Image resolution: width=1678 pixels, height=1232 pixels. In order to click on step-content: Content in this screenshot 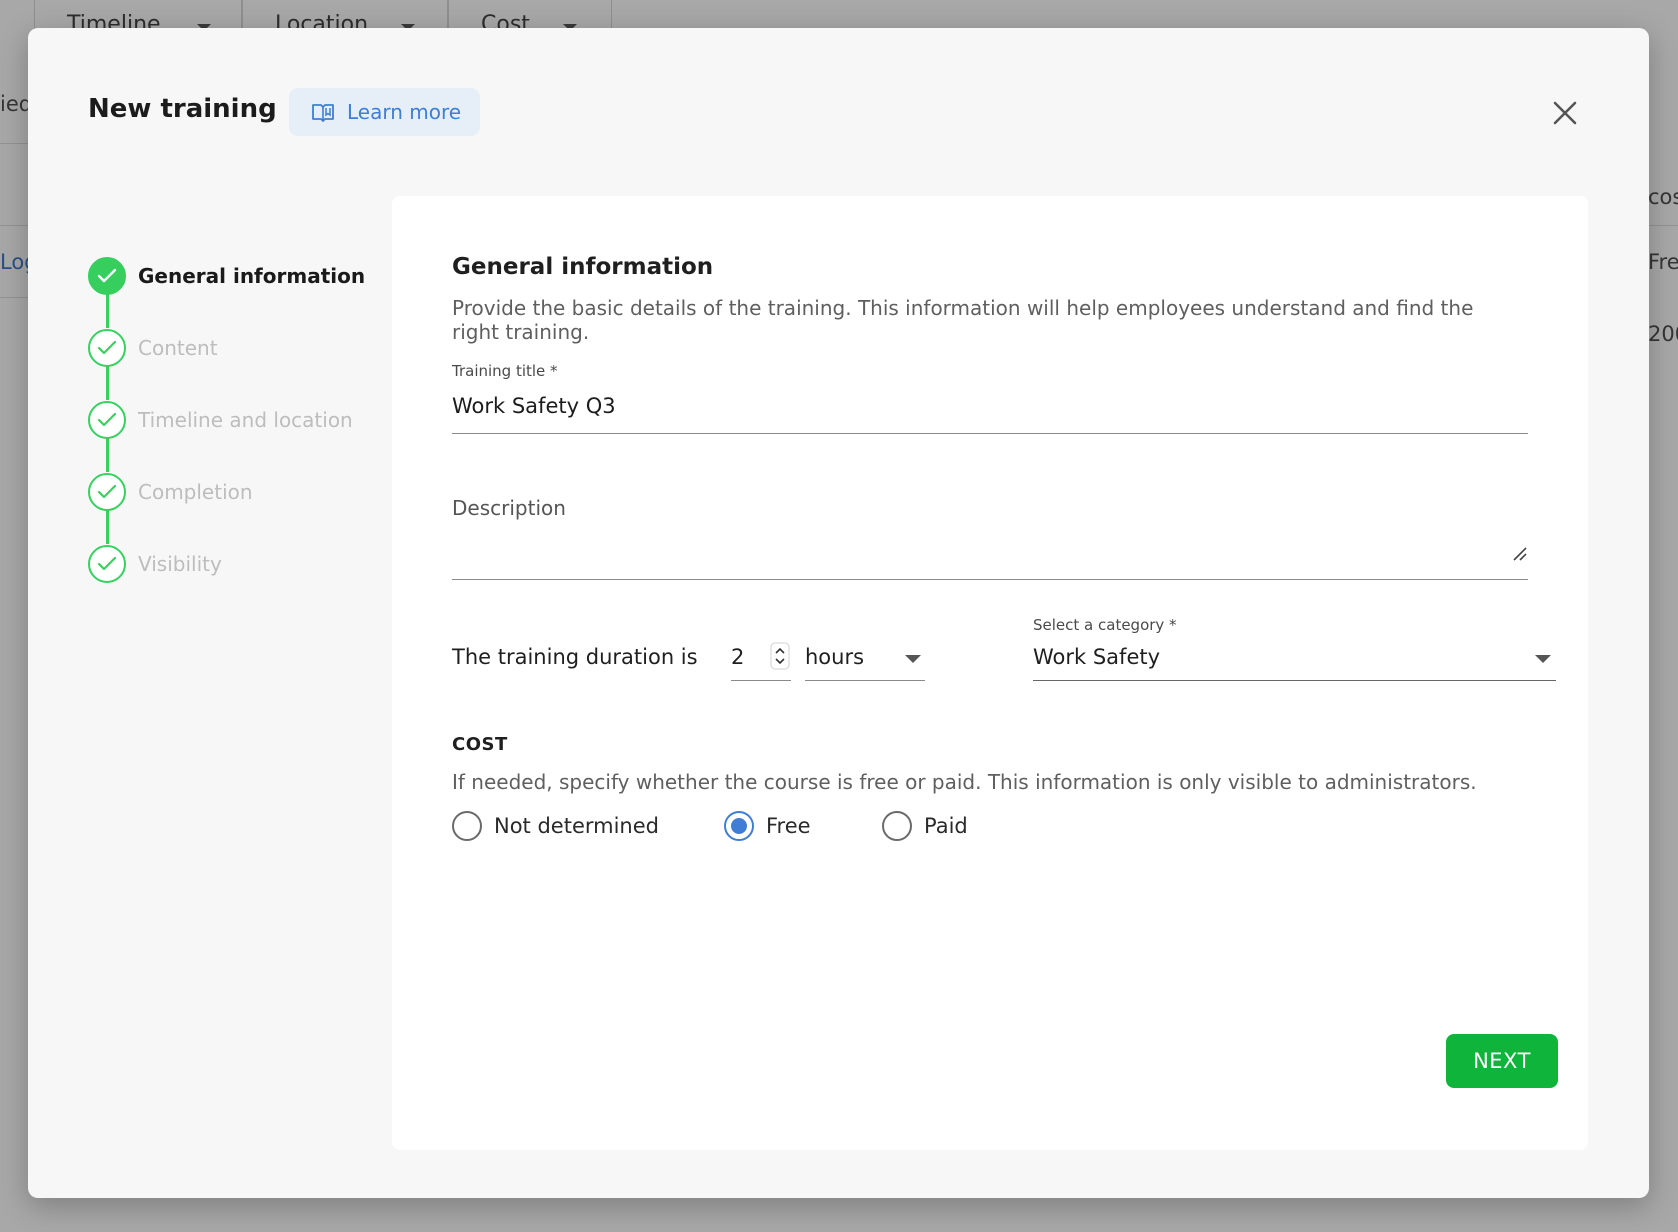, I will do `click(153, 348)`.